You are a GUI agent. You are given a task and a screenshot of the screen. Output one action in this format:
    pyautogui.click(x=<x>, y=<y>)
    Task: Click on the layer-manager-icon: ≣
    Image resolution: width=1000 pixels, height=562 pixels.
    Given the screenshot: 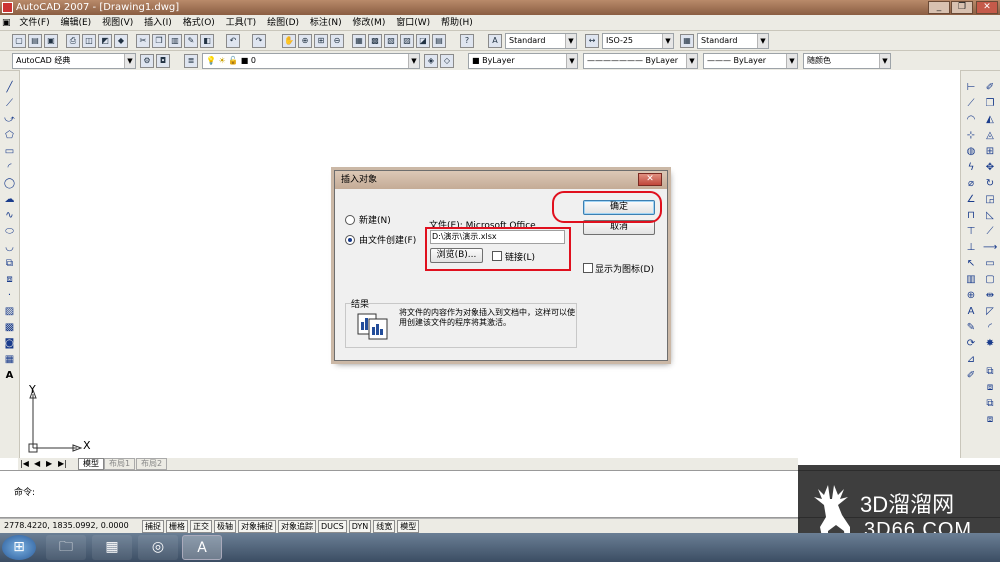 What is the action you would take?
    pyautogui.click(x=191, y=61)
    